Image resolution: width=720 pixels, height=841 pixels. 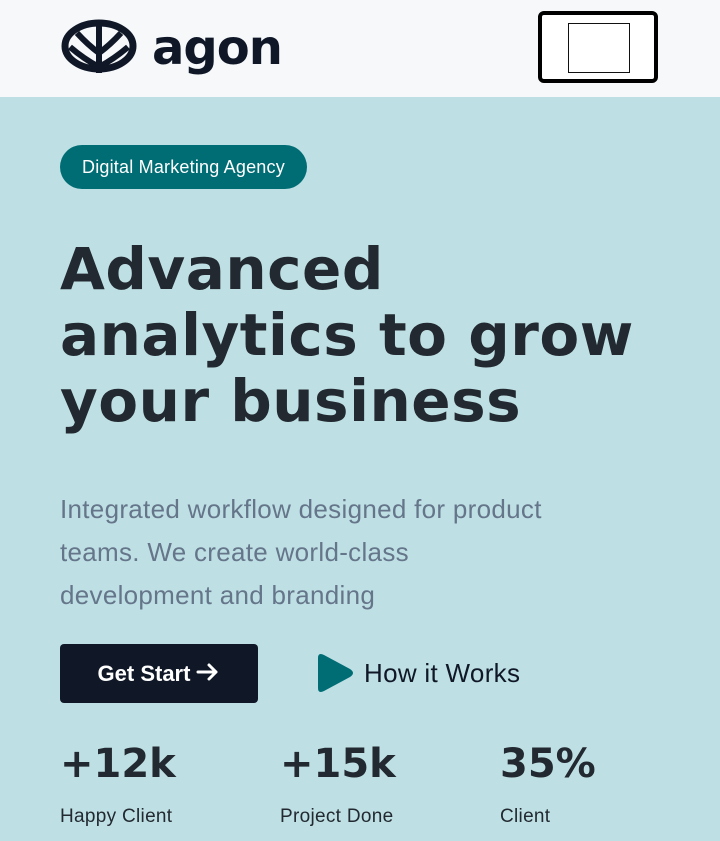 What do you see at coordinates (208, 674) in the screenshot?
I see `arrow-right-icon` at bounding box center [208, 674].